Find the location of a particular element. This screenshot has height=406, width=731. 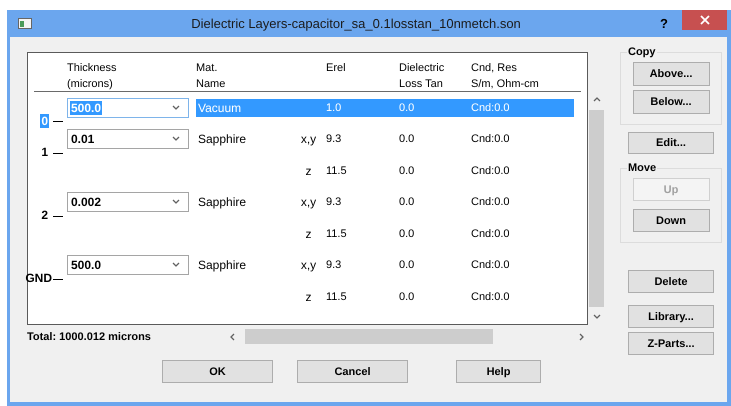

layer-label: 0 is located at coordinates (44, 121).